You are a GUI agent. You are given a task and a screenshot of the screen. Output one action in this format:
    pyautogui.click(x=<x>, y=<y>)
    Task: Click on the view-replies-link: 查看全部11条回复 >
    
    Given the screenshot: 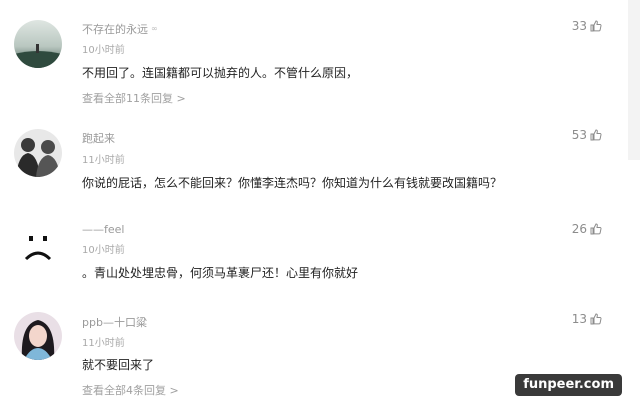 What is the action you would take?
    pyautogui.click(x=134, y=98)
    